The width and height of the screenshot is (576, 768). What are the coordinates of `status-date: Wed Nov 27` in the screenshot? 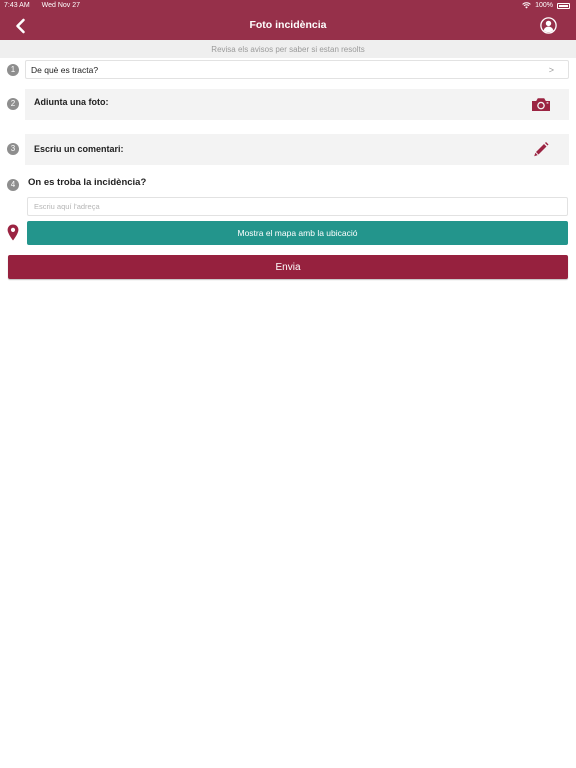 It's located at (61, 5).